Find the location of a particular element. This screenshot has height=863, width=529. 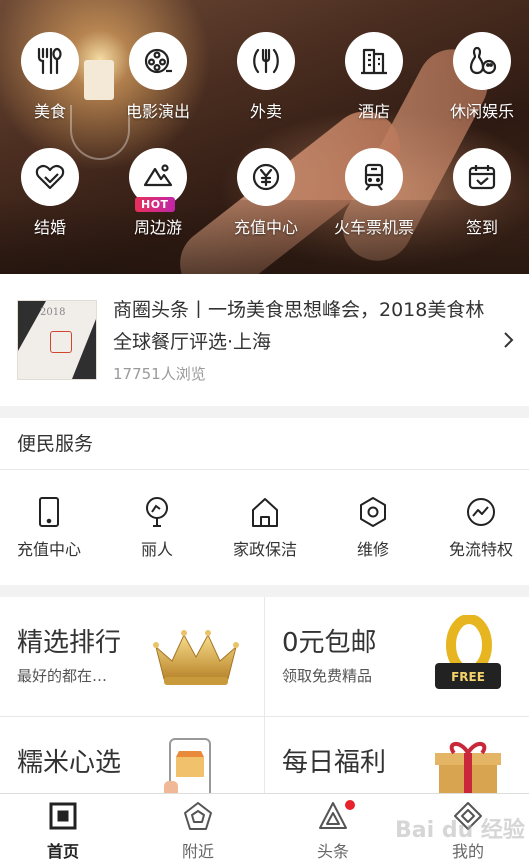

fork-spoon-icon is located at coordinates (50, 61).